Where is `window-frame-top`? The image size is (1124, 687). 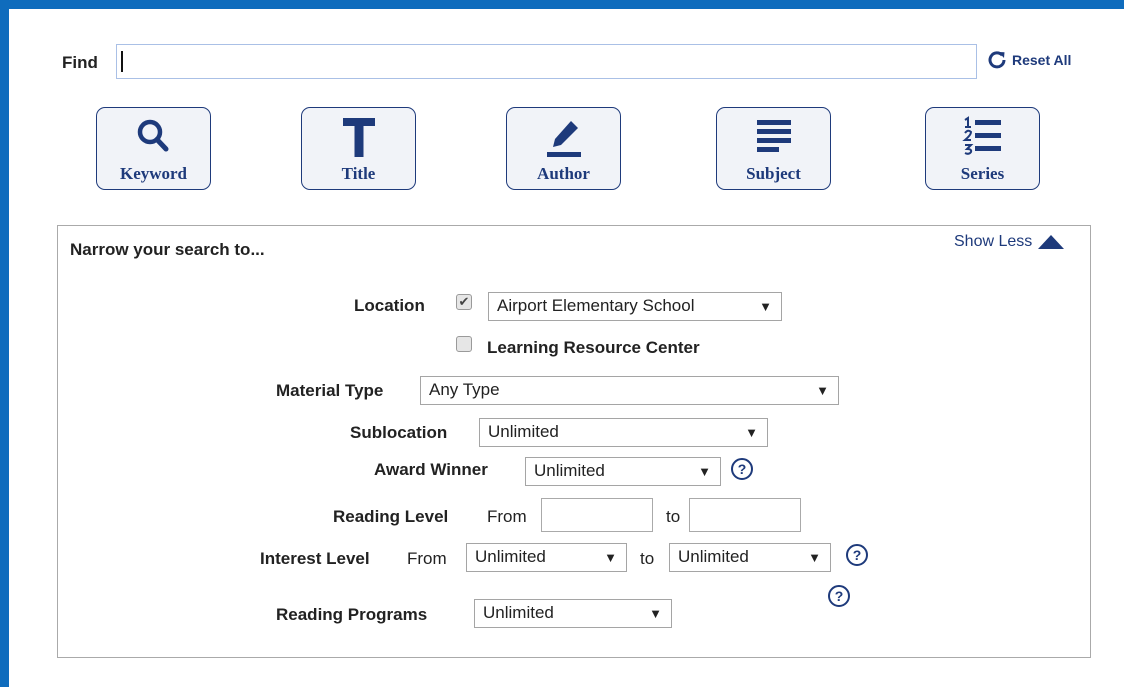
window-frame-top is located at coordinates (562, 4).